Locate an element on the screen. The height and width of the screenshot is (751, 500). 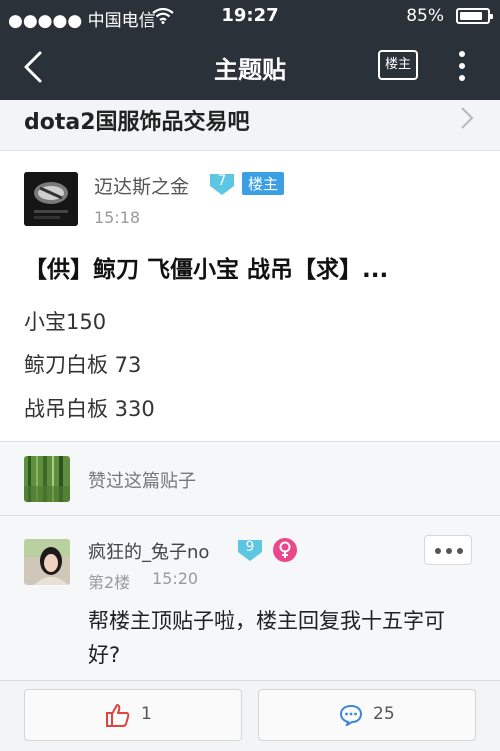
owner-tag: 楼主 is located at coordinates (263, 183).